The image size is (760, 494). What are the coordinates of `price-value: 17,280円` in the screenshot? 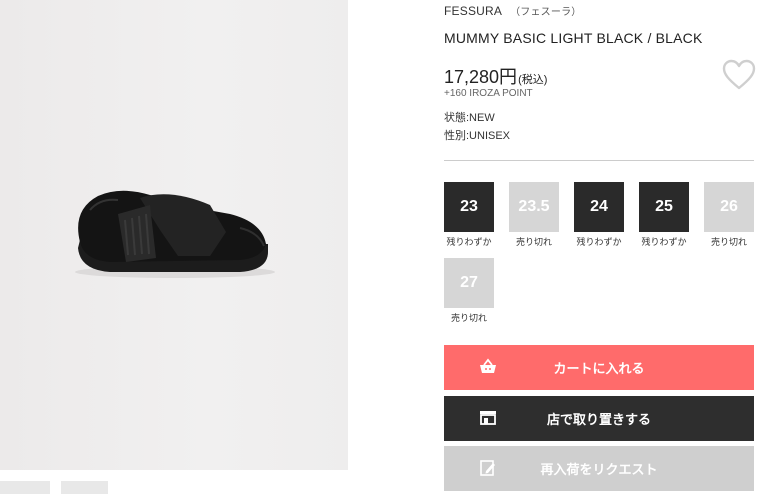 It's located at (481, 77).